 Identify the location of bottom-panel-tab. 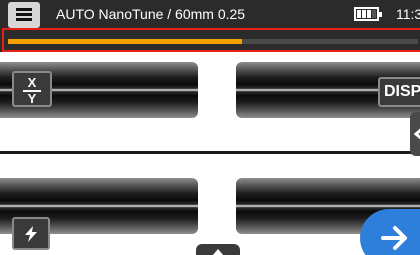
(218, 249).